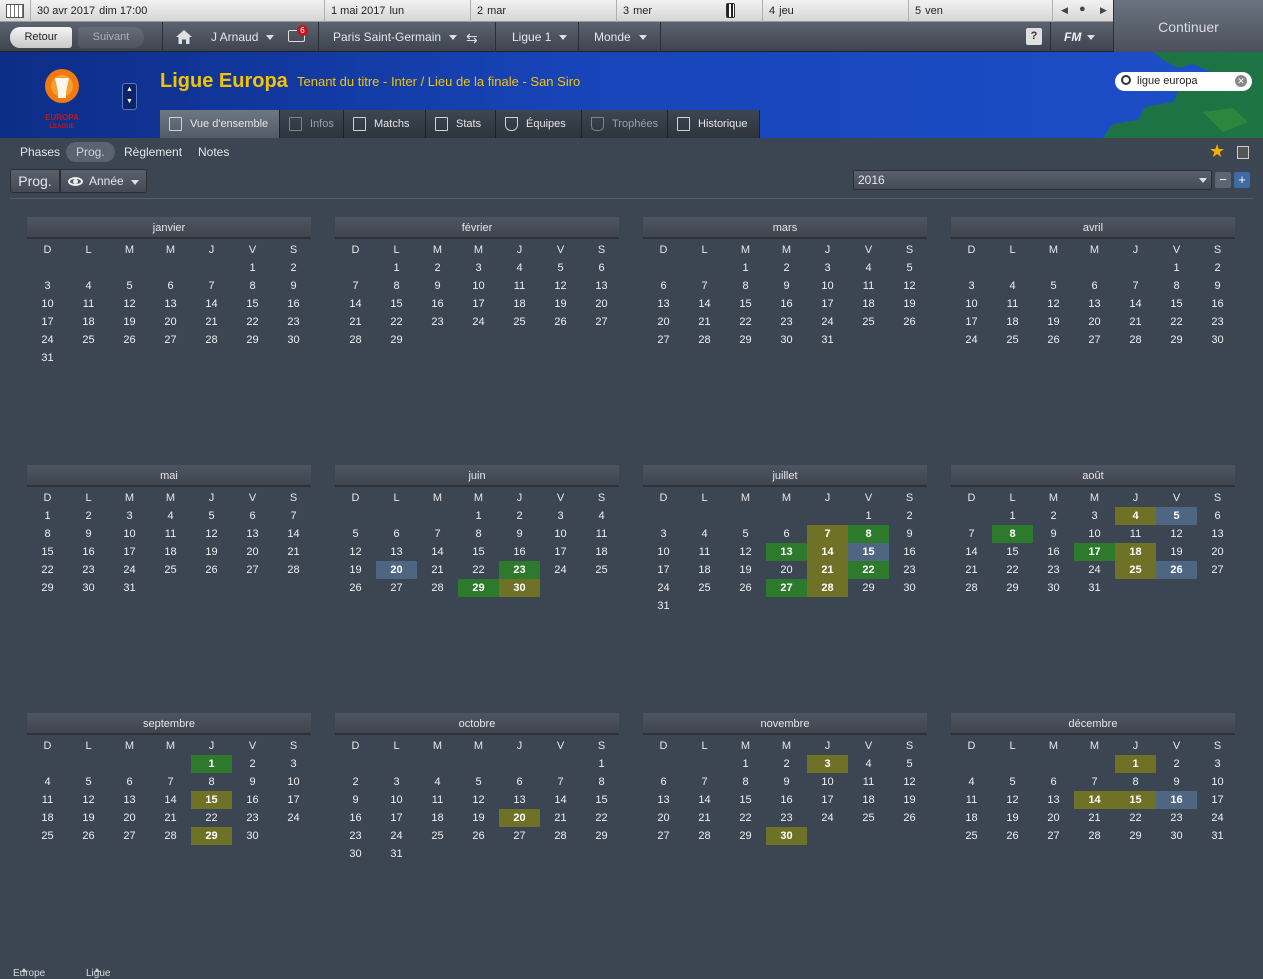  Describe the element at coordinates (184, 37) in the screenshot. I see `home-icon` at that location.